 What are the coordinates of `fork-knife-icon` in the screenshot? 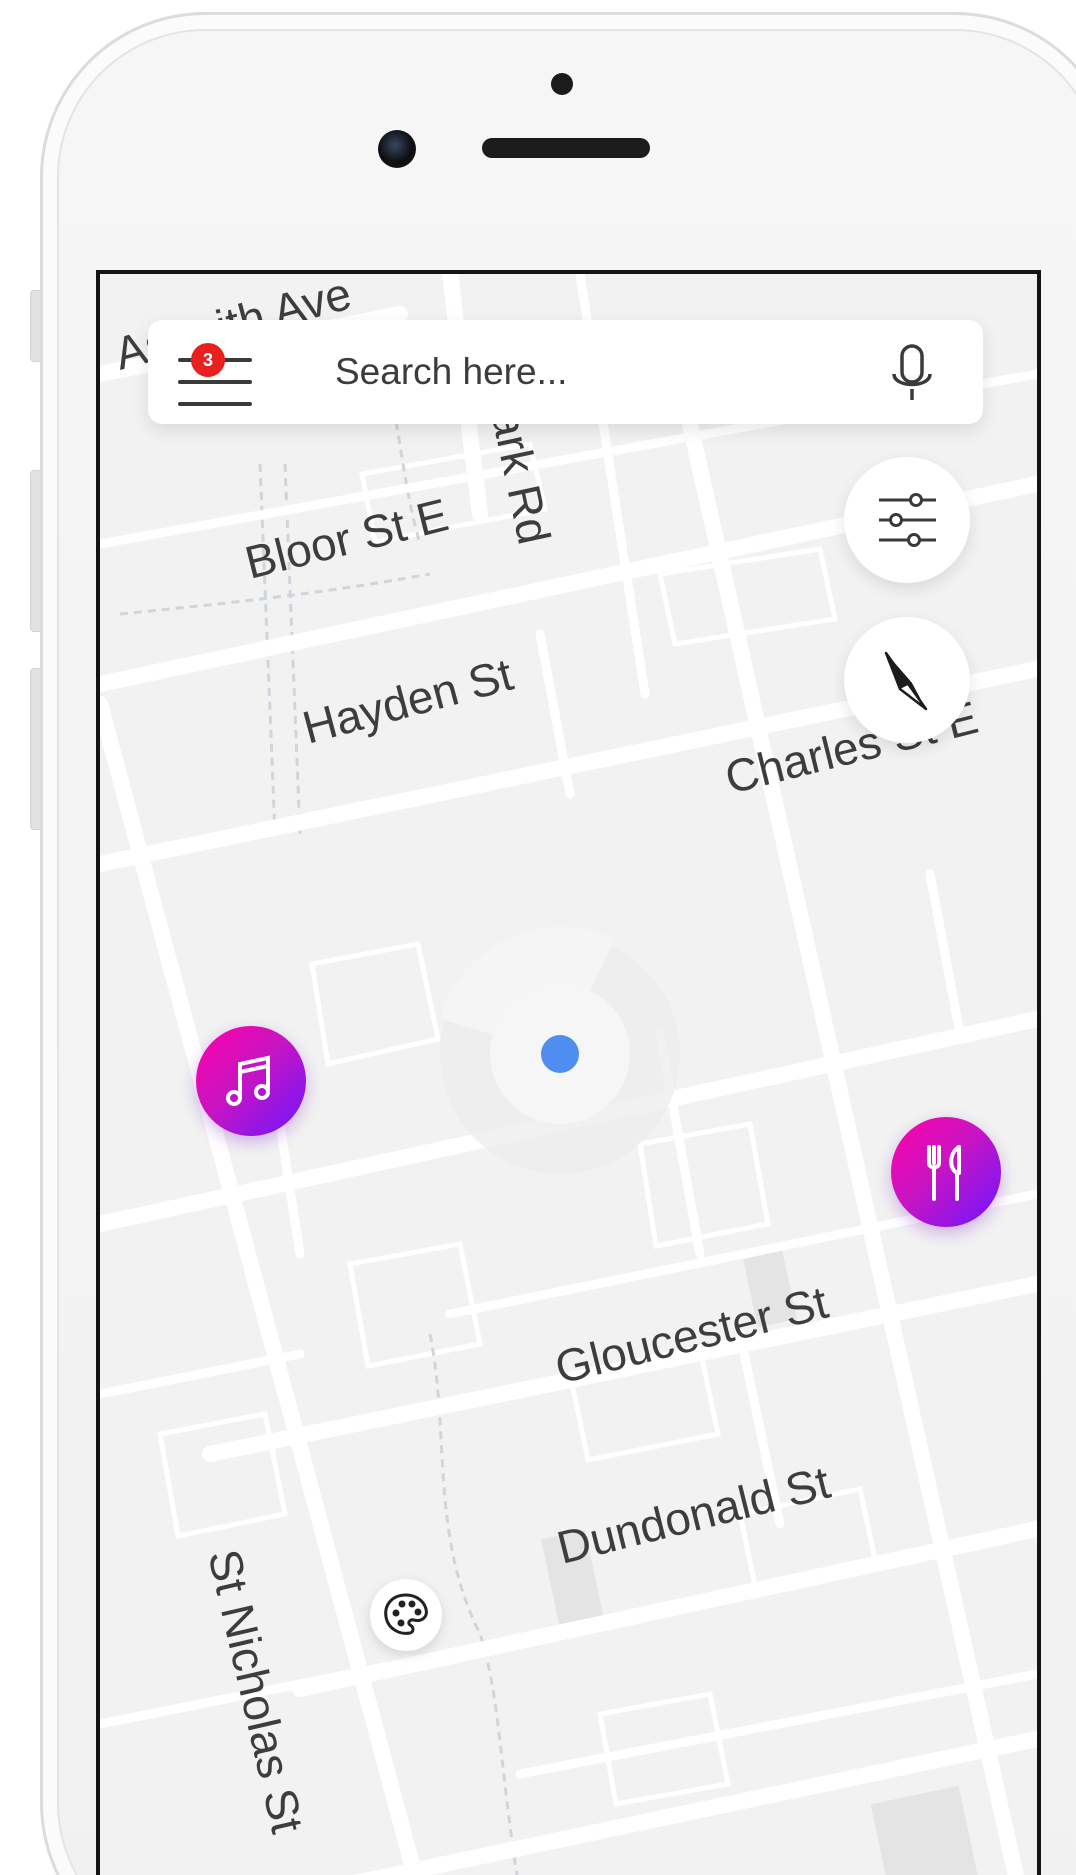 It's located at (944, 1173).